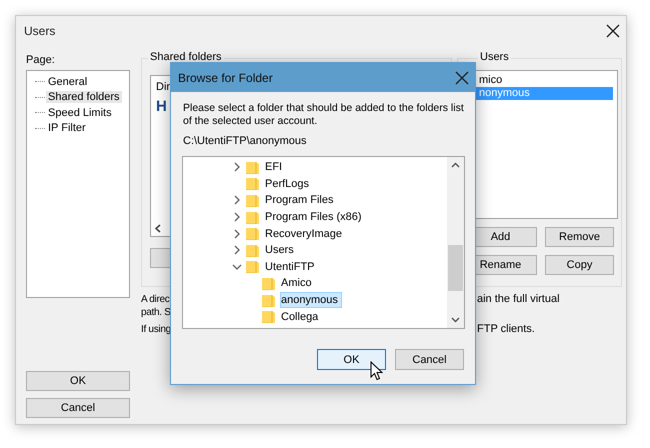 This screenshot has width=650, height=448. Describe the element at coordinates (455, 268) in the screenshot. I see `scroll-thumb` at that location.